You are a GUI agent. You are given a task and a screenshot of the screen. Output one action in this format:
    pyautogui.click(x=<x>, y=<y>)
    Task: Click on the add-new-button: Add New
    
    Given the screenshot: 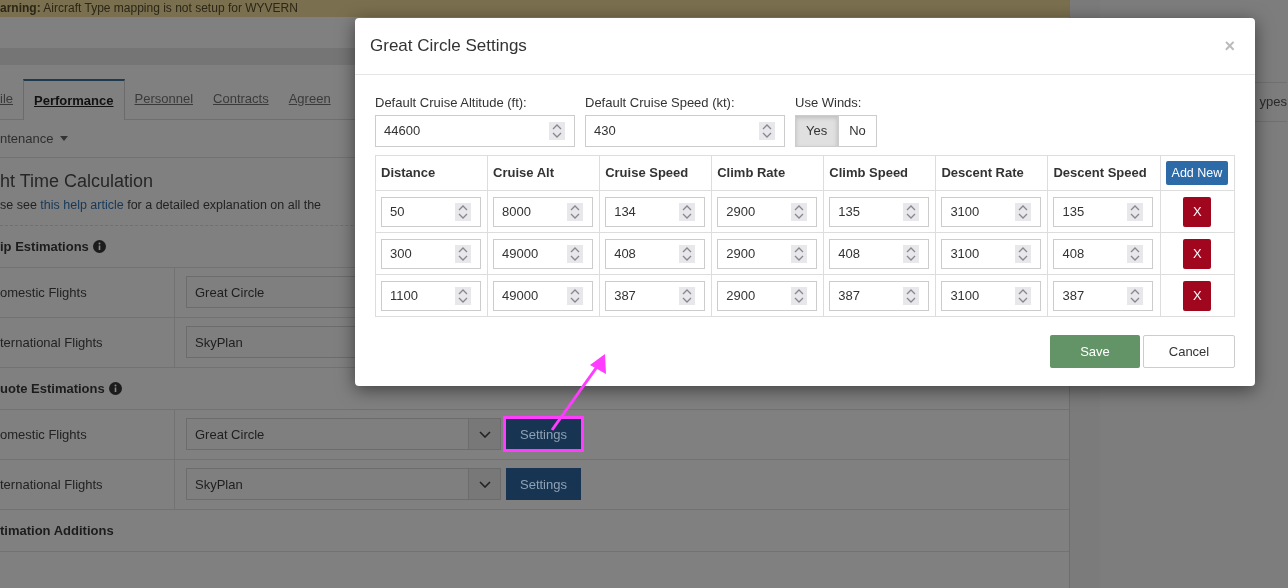 What is the action you would take?
    pyautogui.click(x=1197, y=173)
    